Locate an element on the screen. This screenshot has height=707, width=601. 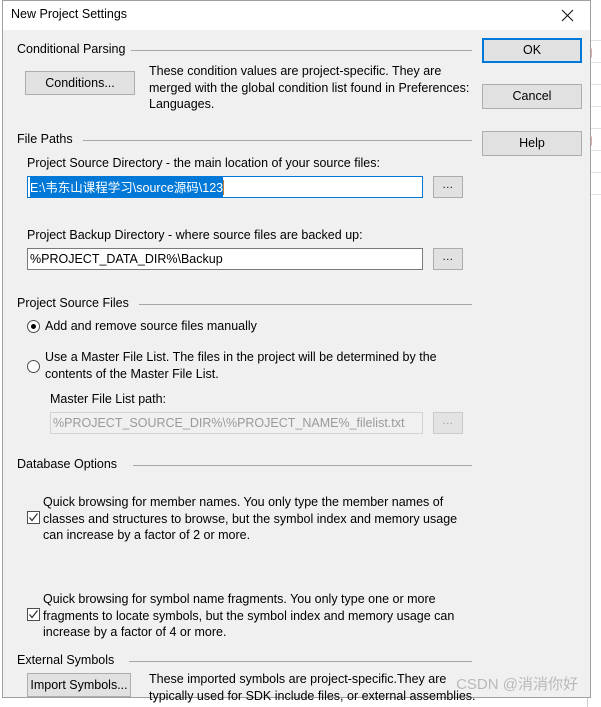
dialog-titlebar: New Project Settings is located at coordinates (296, 15).